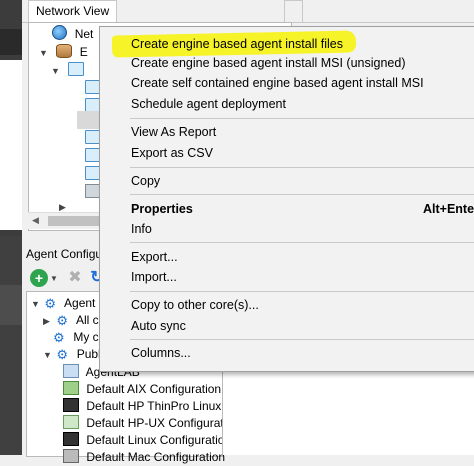  Describe the element at coordinates (11, 145) in the screenshot. I see `left-panel-light-area` at that location.